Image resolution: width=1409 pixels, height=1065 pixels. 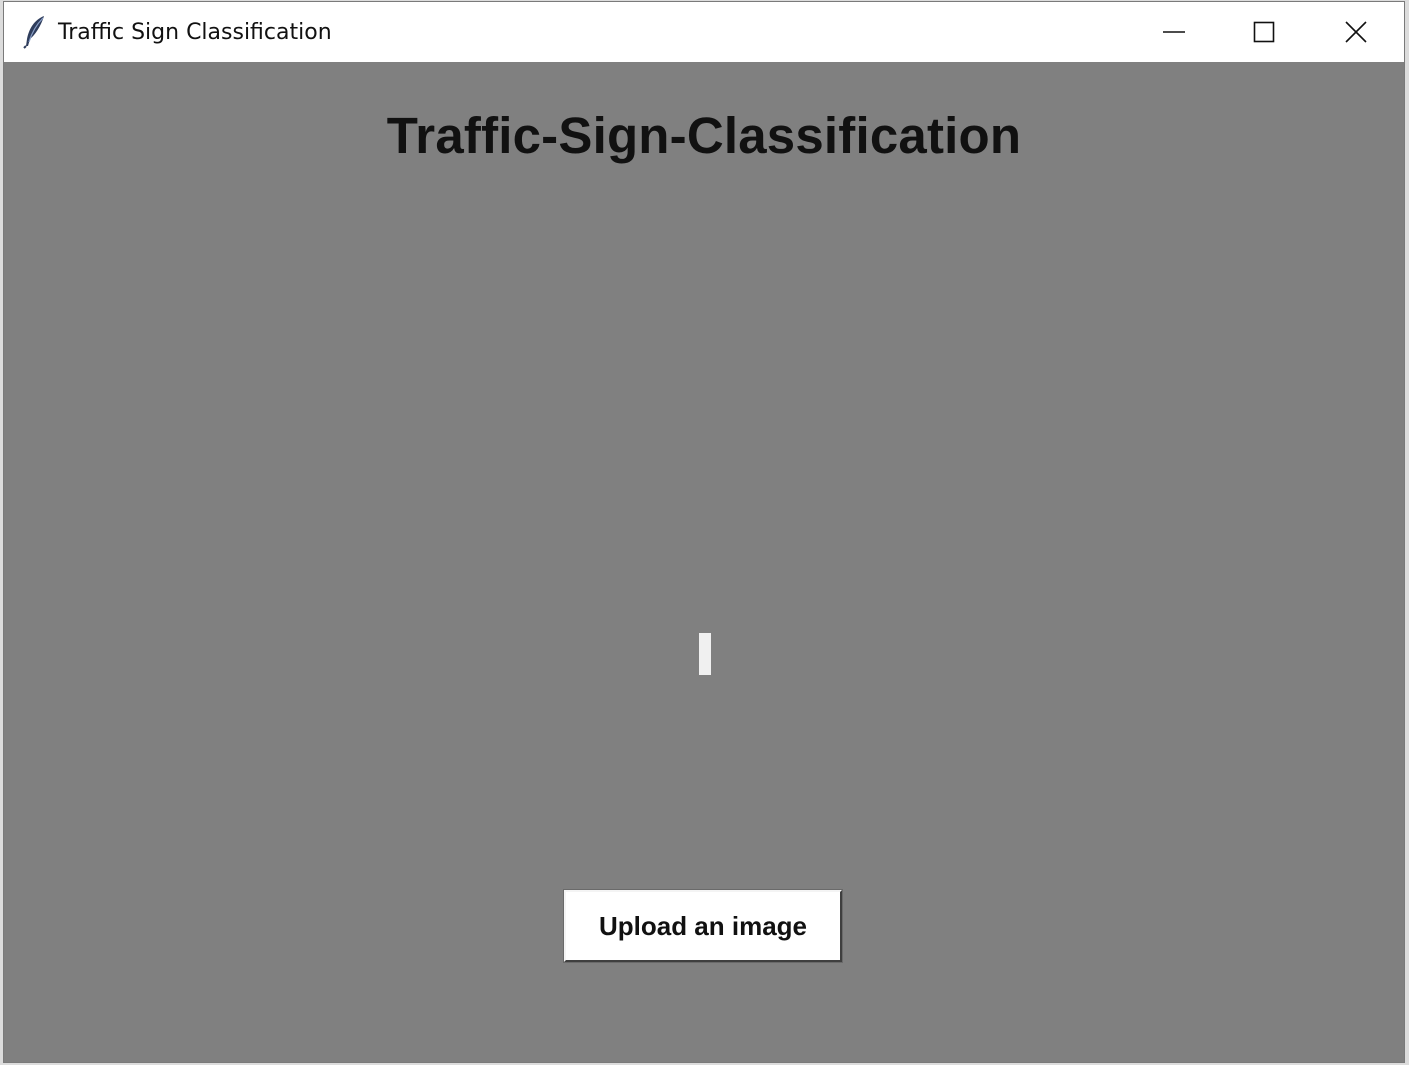 I want to click on minimize-button, so click(x=1174, y=32).